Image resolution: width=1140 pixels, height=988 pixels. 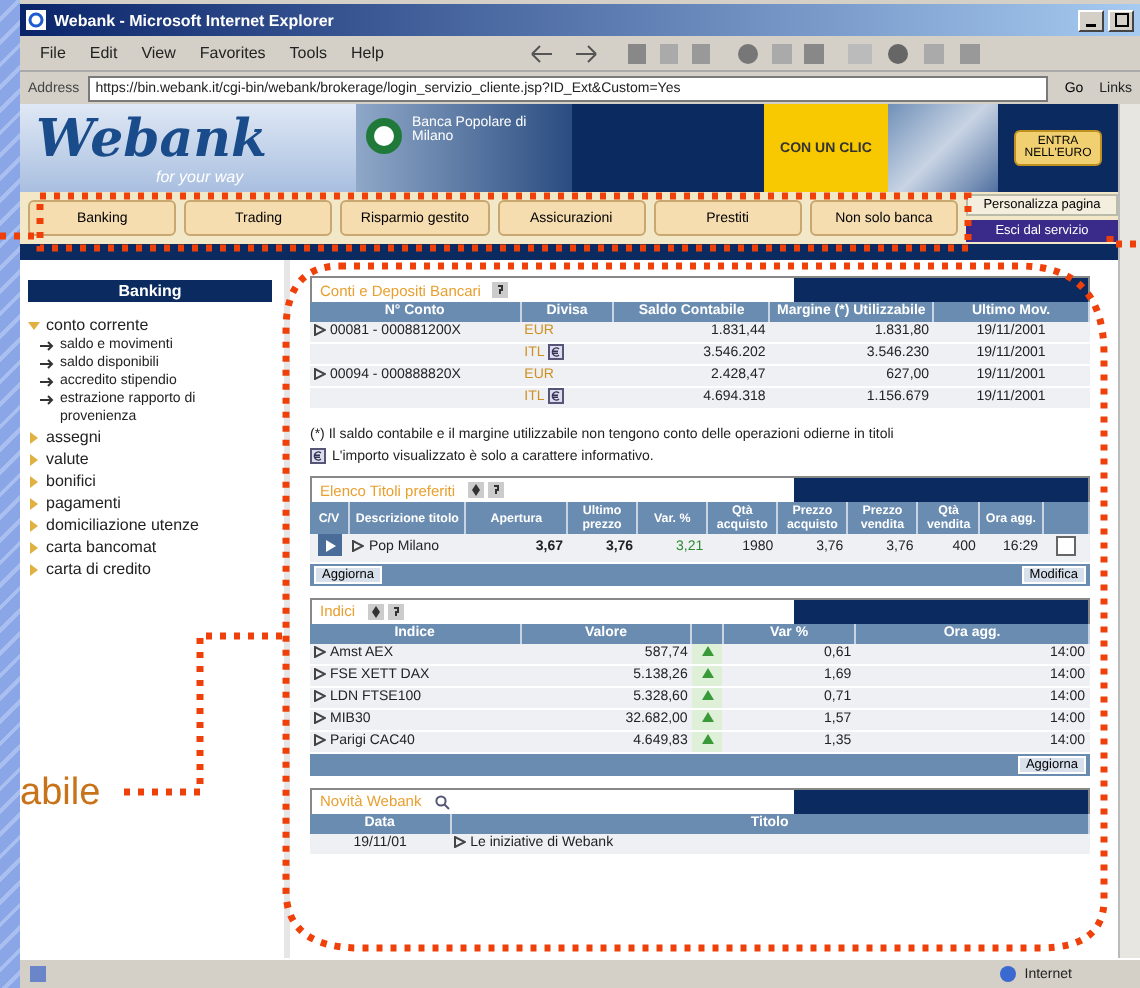 I want to click on bank-logo-icon, so click(x=384, y=136).